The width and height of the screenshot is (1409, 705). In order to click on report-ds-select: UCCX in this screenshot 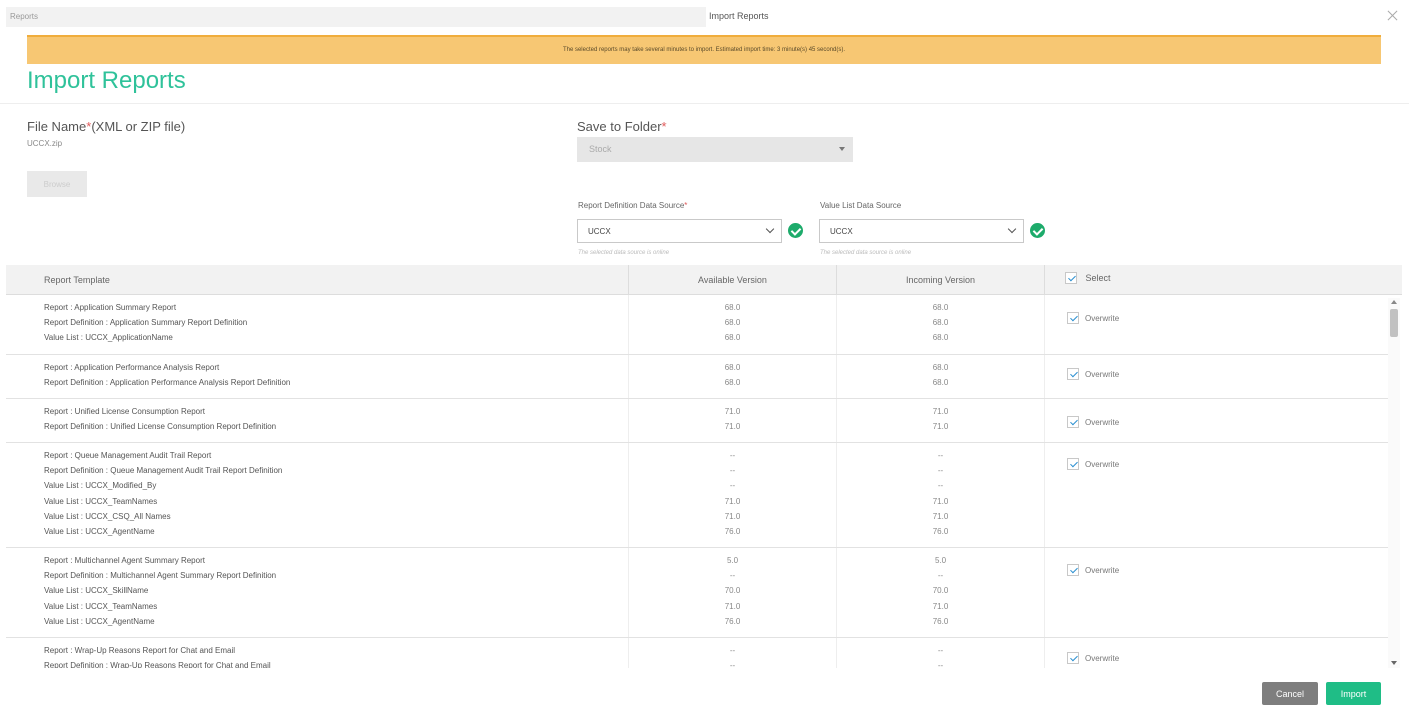, I will do `click(679, 231)`.